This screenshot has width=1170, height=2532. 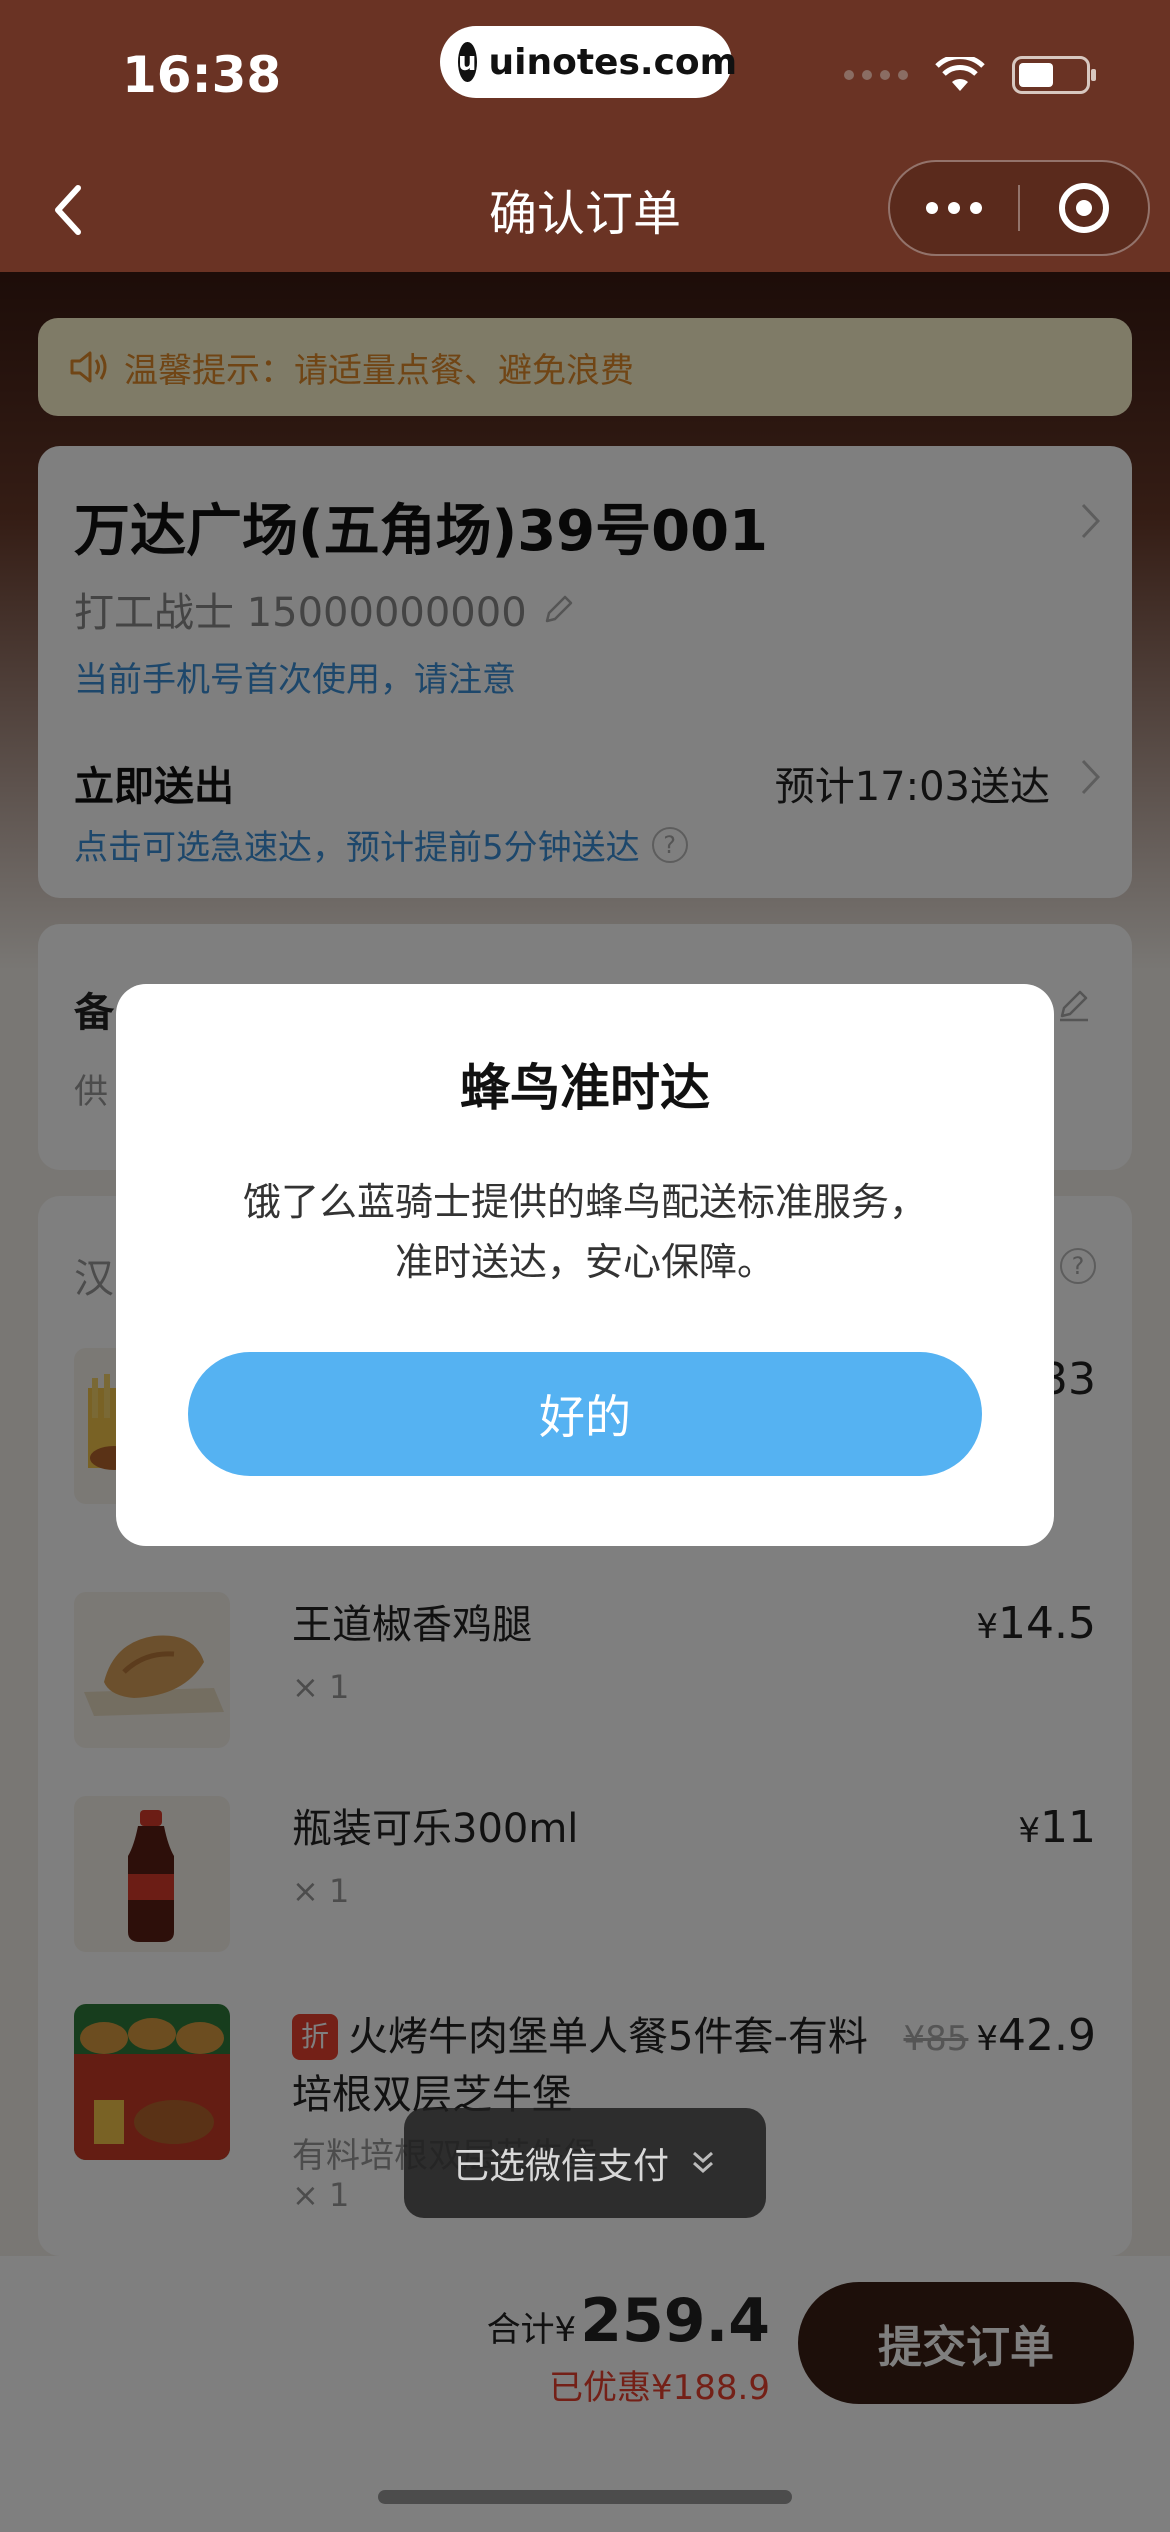 What do you see at coordinates (584, 1202) in the screenshot?
I see `dialog-body-line: 饿了么蓝骑士提供的蜂鸟配送标准服务，` at bounding box center [584, 1202].